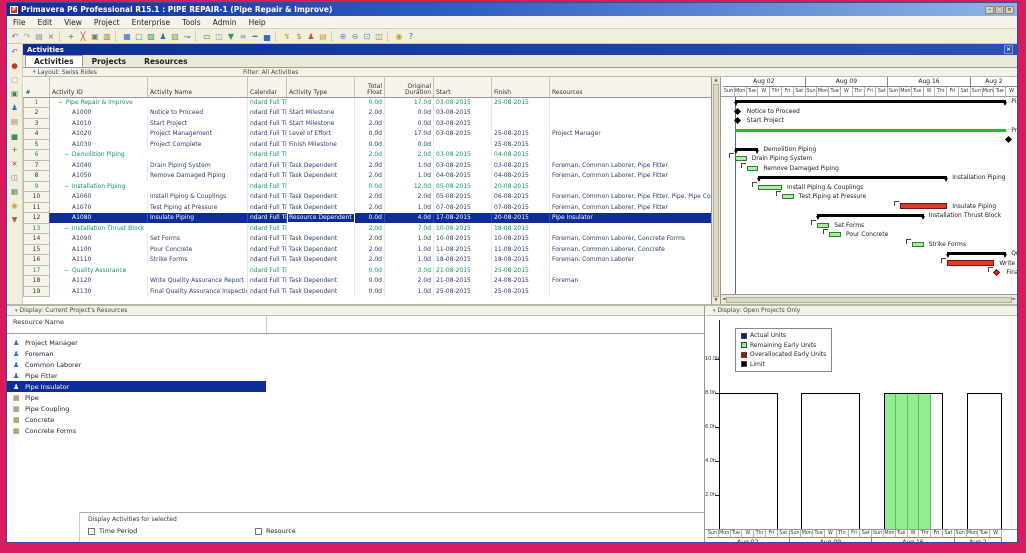  Describe the element at coordinates (107, 36) in the screenshot. I see `paste-icon: ▥` at that location.